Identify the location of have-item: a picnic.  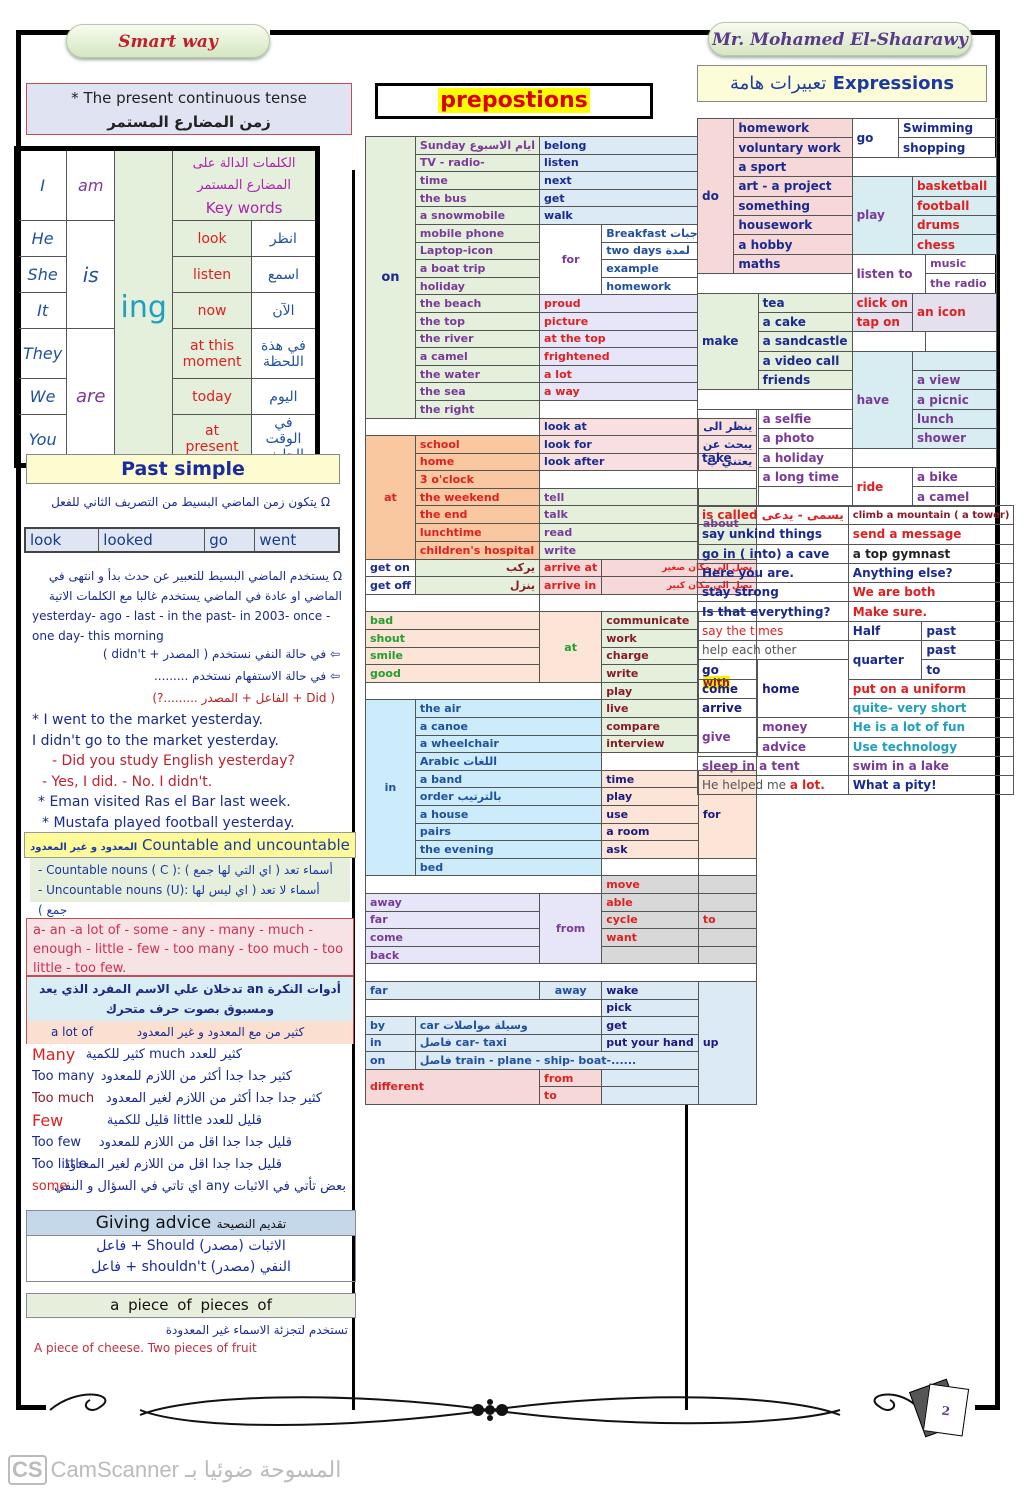
(954, 399).